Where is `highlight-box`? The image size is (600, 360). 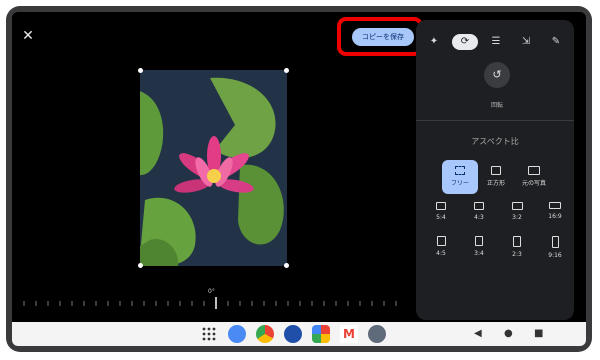
highlight-box is located at coordinates (380, 36).